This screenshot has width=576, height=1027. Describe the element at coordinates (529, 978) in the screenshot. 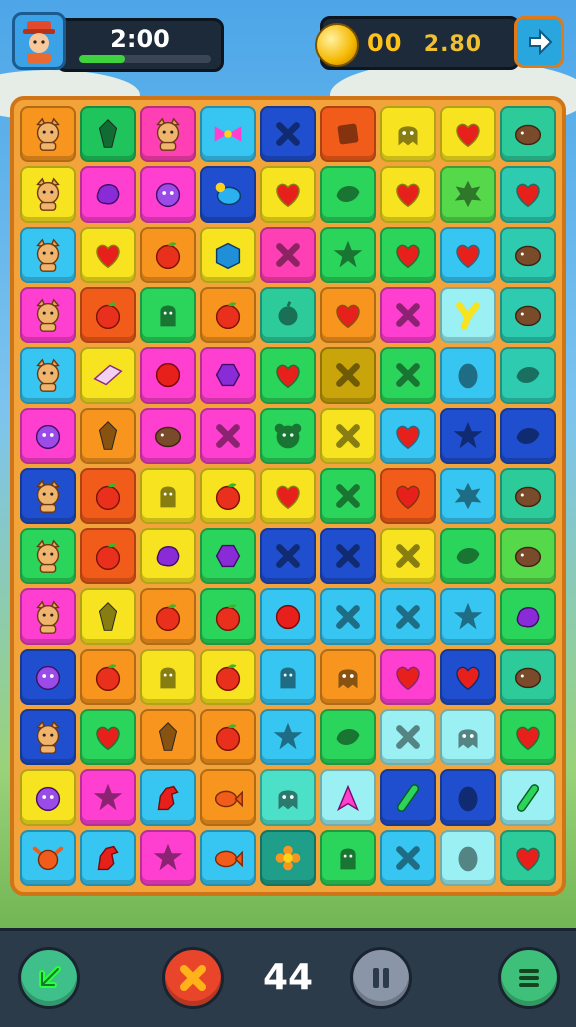

I see `menu-button` at that location.